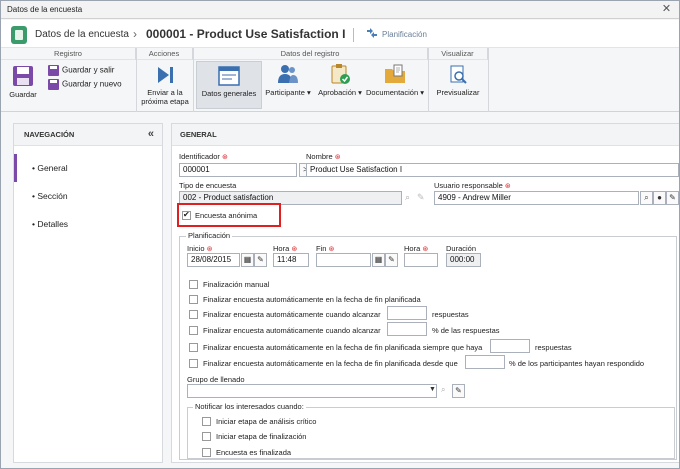 Image resolution: width=680 pixels, height=469 pixels. What do you see at coordinates (407, 329) in the screenshot?
I see `response-percent-field` at bounding box center [407, 329].